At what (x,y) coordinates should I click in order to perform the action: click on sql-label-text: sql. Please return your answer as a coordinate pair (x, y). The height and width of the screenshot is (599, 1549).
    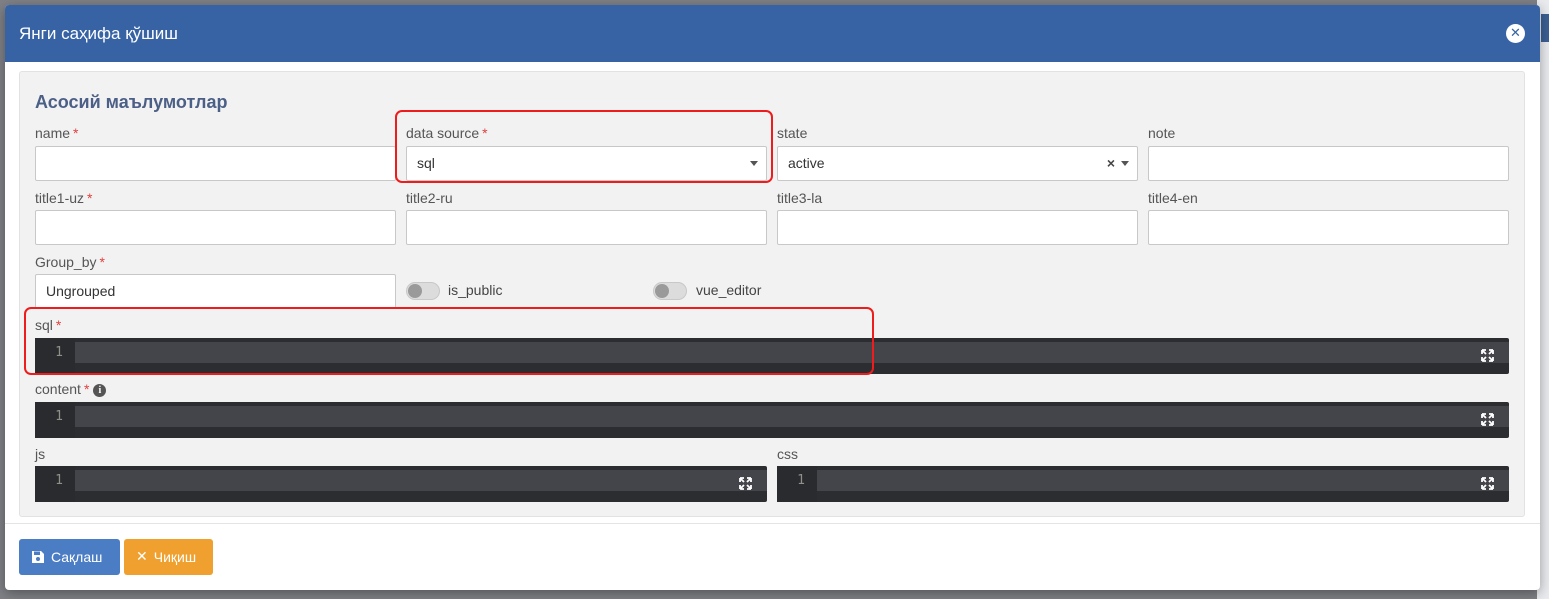
    Looking at the image, I should click on (44, 325).